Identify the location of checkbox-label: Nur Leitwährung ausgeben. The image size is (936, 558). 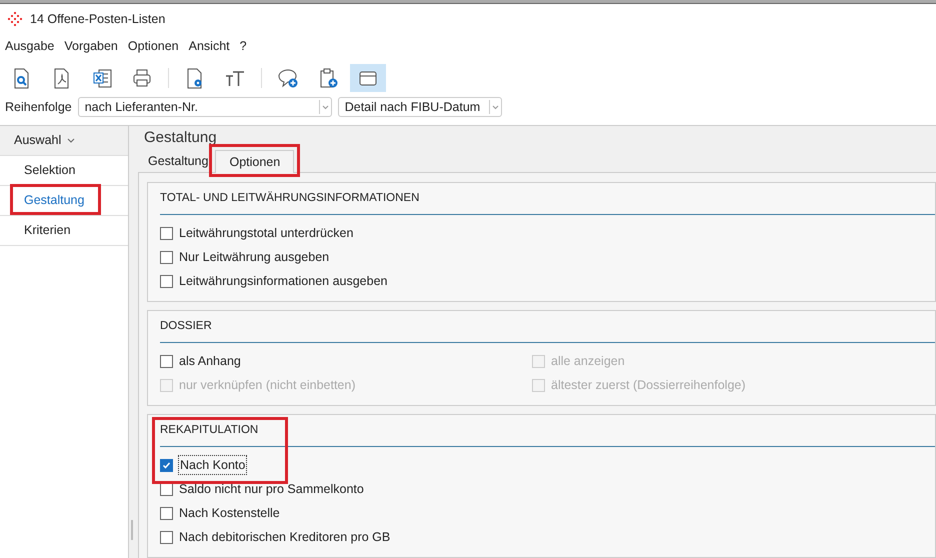
(254, 257).